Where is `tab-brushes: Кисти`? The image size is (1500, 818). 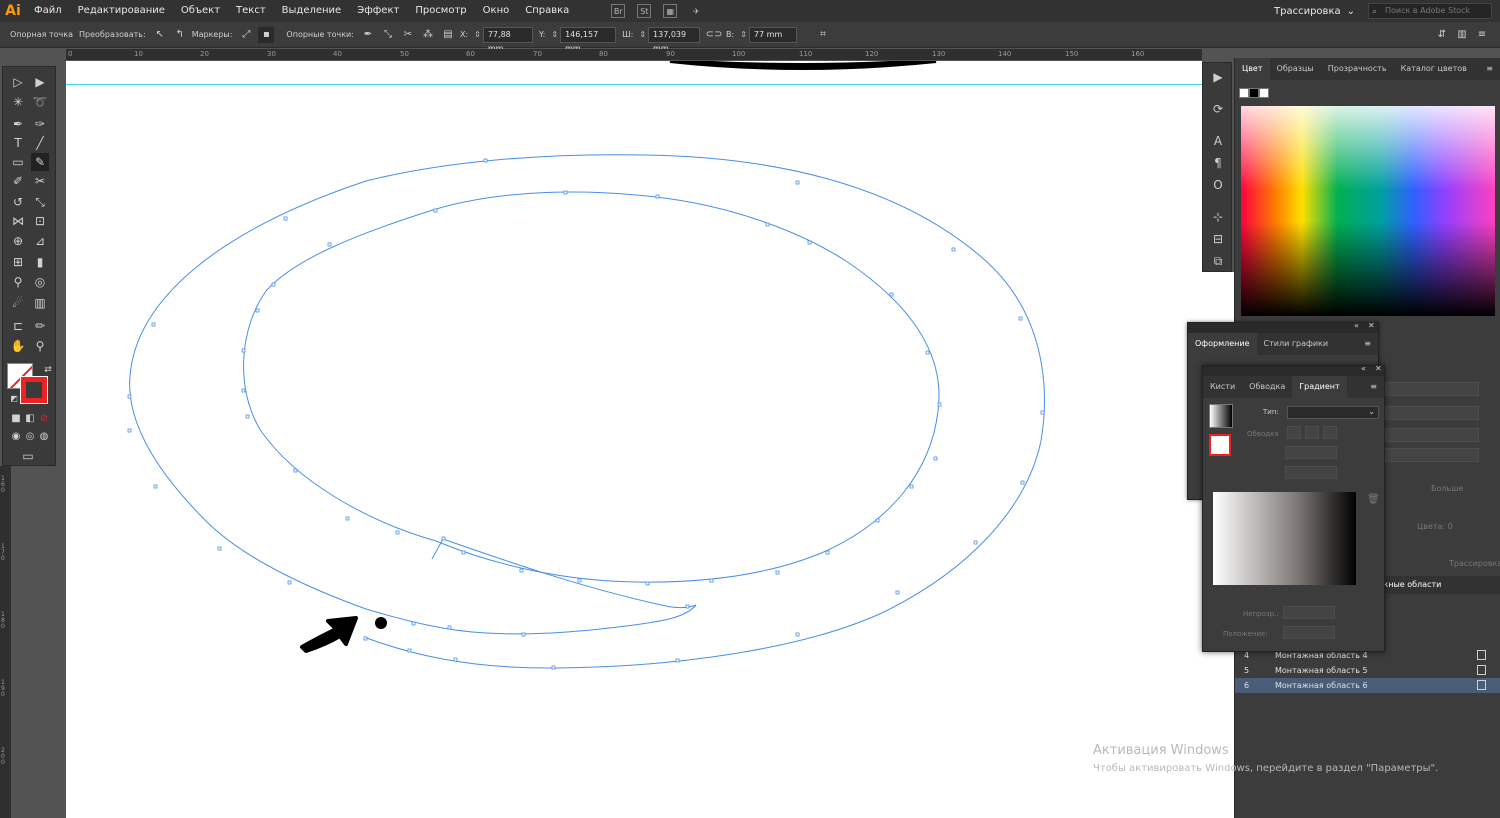
tab-brushes: Кисти is located at coordinates (1222, 387).